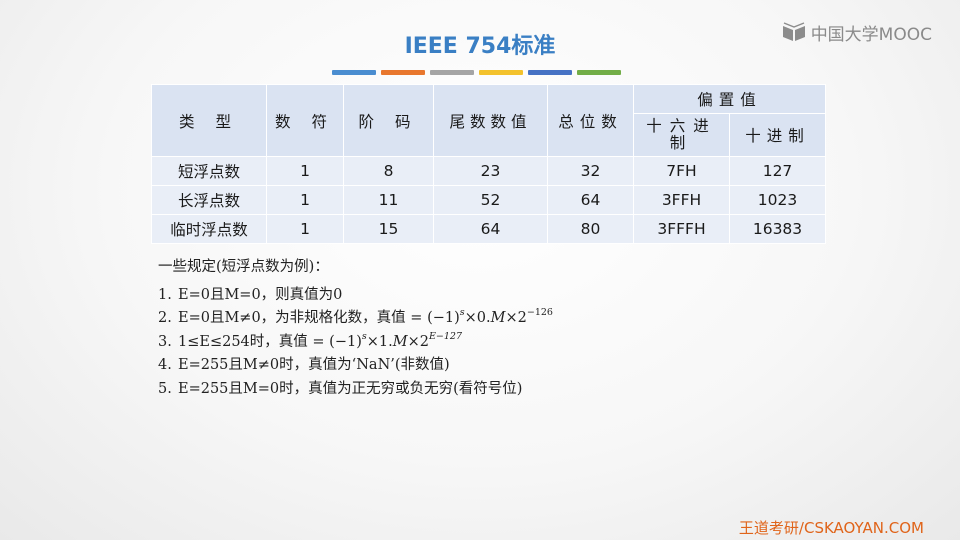 The height and width of the screenshot is (540, 960). I want to click on rule-item: 3. 1≤E≤254时，真值 = (−1)s×1.M×2E−127, so click(355, 343).